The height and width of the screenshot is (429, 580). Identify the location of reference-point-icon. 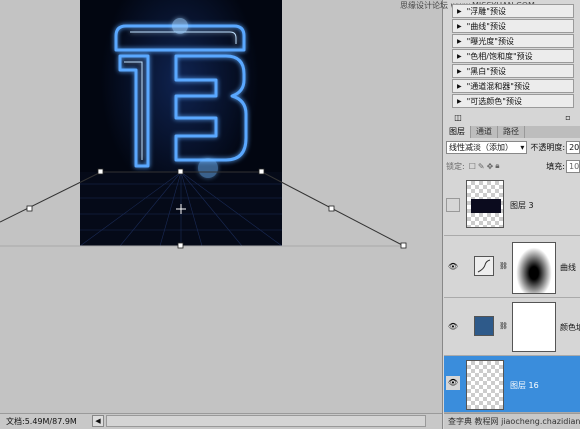
(181, 209).